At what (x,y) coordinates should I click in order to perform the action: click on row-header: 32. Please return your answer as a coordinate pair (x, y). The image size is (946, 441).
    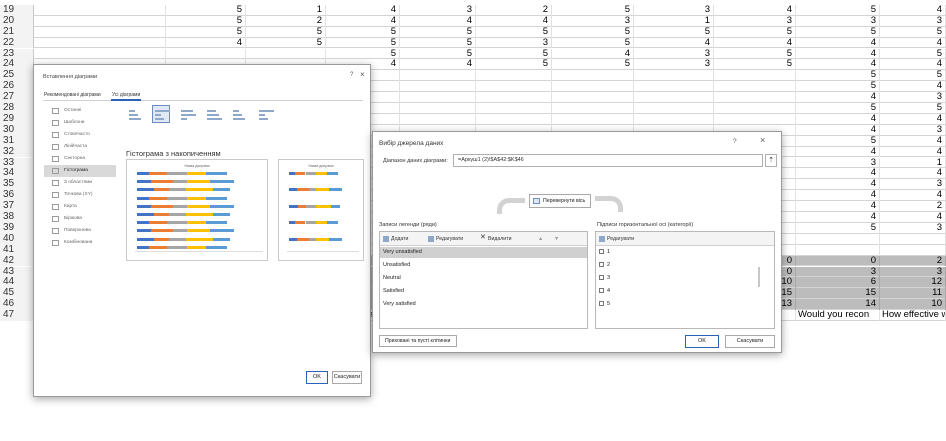
    Looking at the image, I should click on (17, 152).